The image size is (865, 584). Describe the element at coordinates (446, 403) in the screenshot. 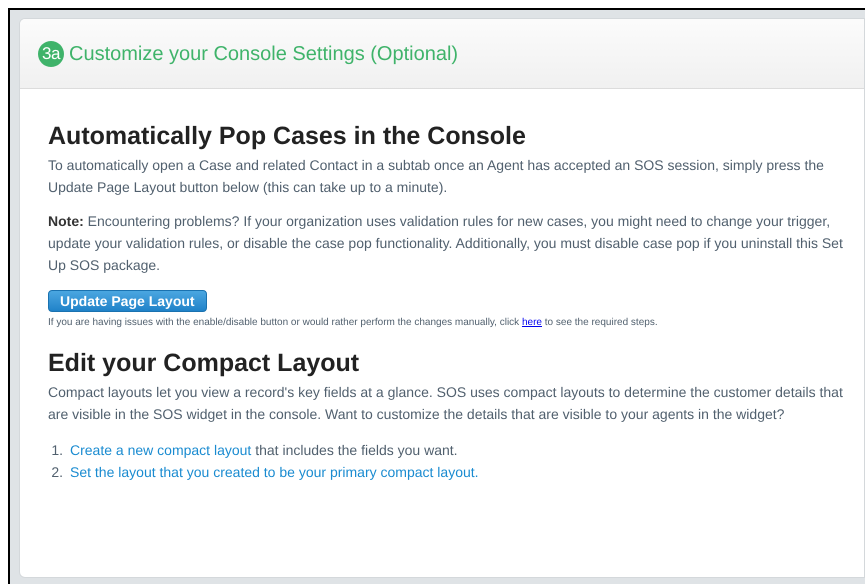

I see `paragraph: Compact layouts let you view a record's key fields at a glance. SOS uses compact layouts to determine the customer details that are visible in the SOS widget in the console. Want to customize the details that are visible to your agents in the widget?` at that location.